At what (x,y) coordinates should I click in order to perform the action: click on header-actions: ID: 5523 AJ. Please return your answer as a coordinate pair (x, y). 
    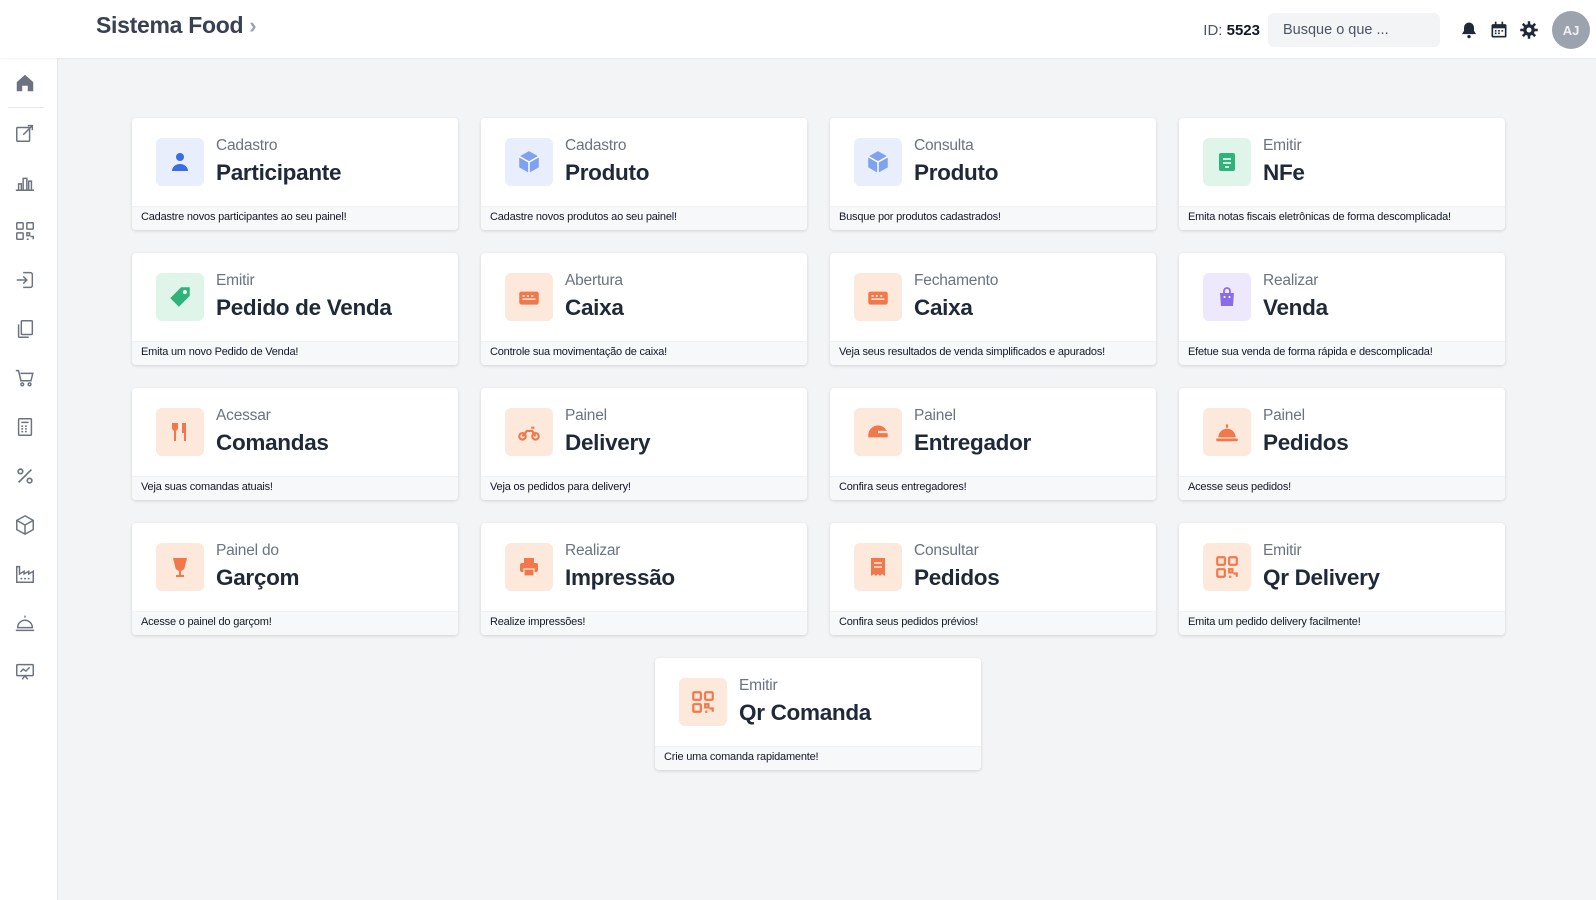
    Looking at the image, I should click on (1396, 30).